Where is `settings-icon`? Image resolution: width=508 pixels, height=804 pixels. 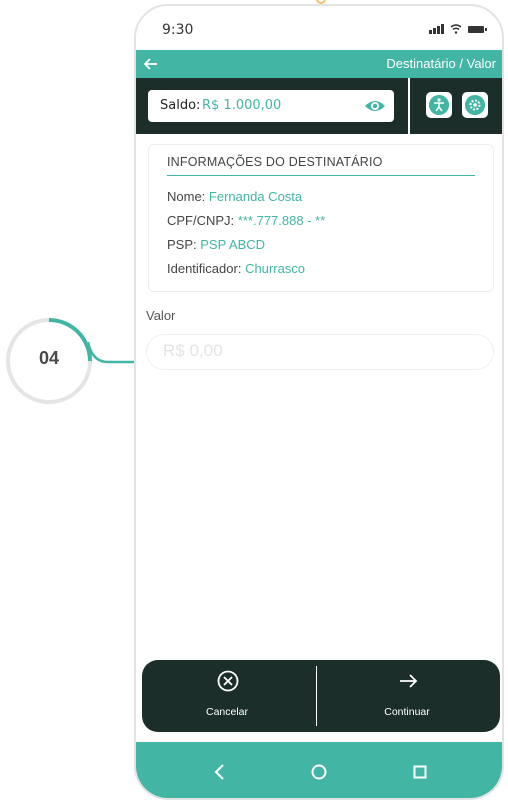 settings-icon is located at coordinates (475, 105).